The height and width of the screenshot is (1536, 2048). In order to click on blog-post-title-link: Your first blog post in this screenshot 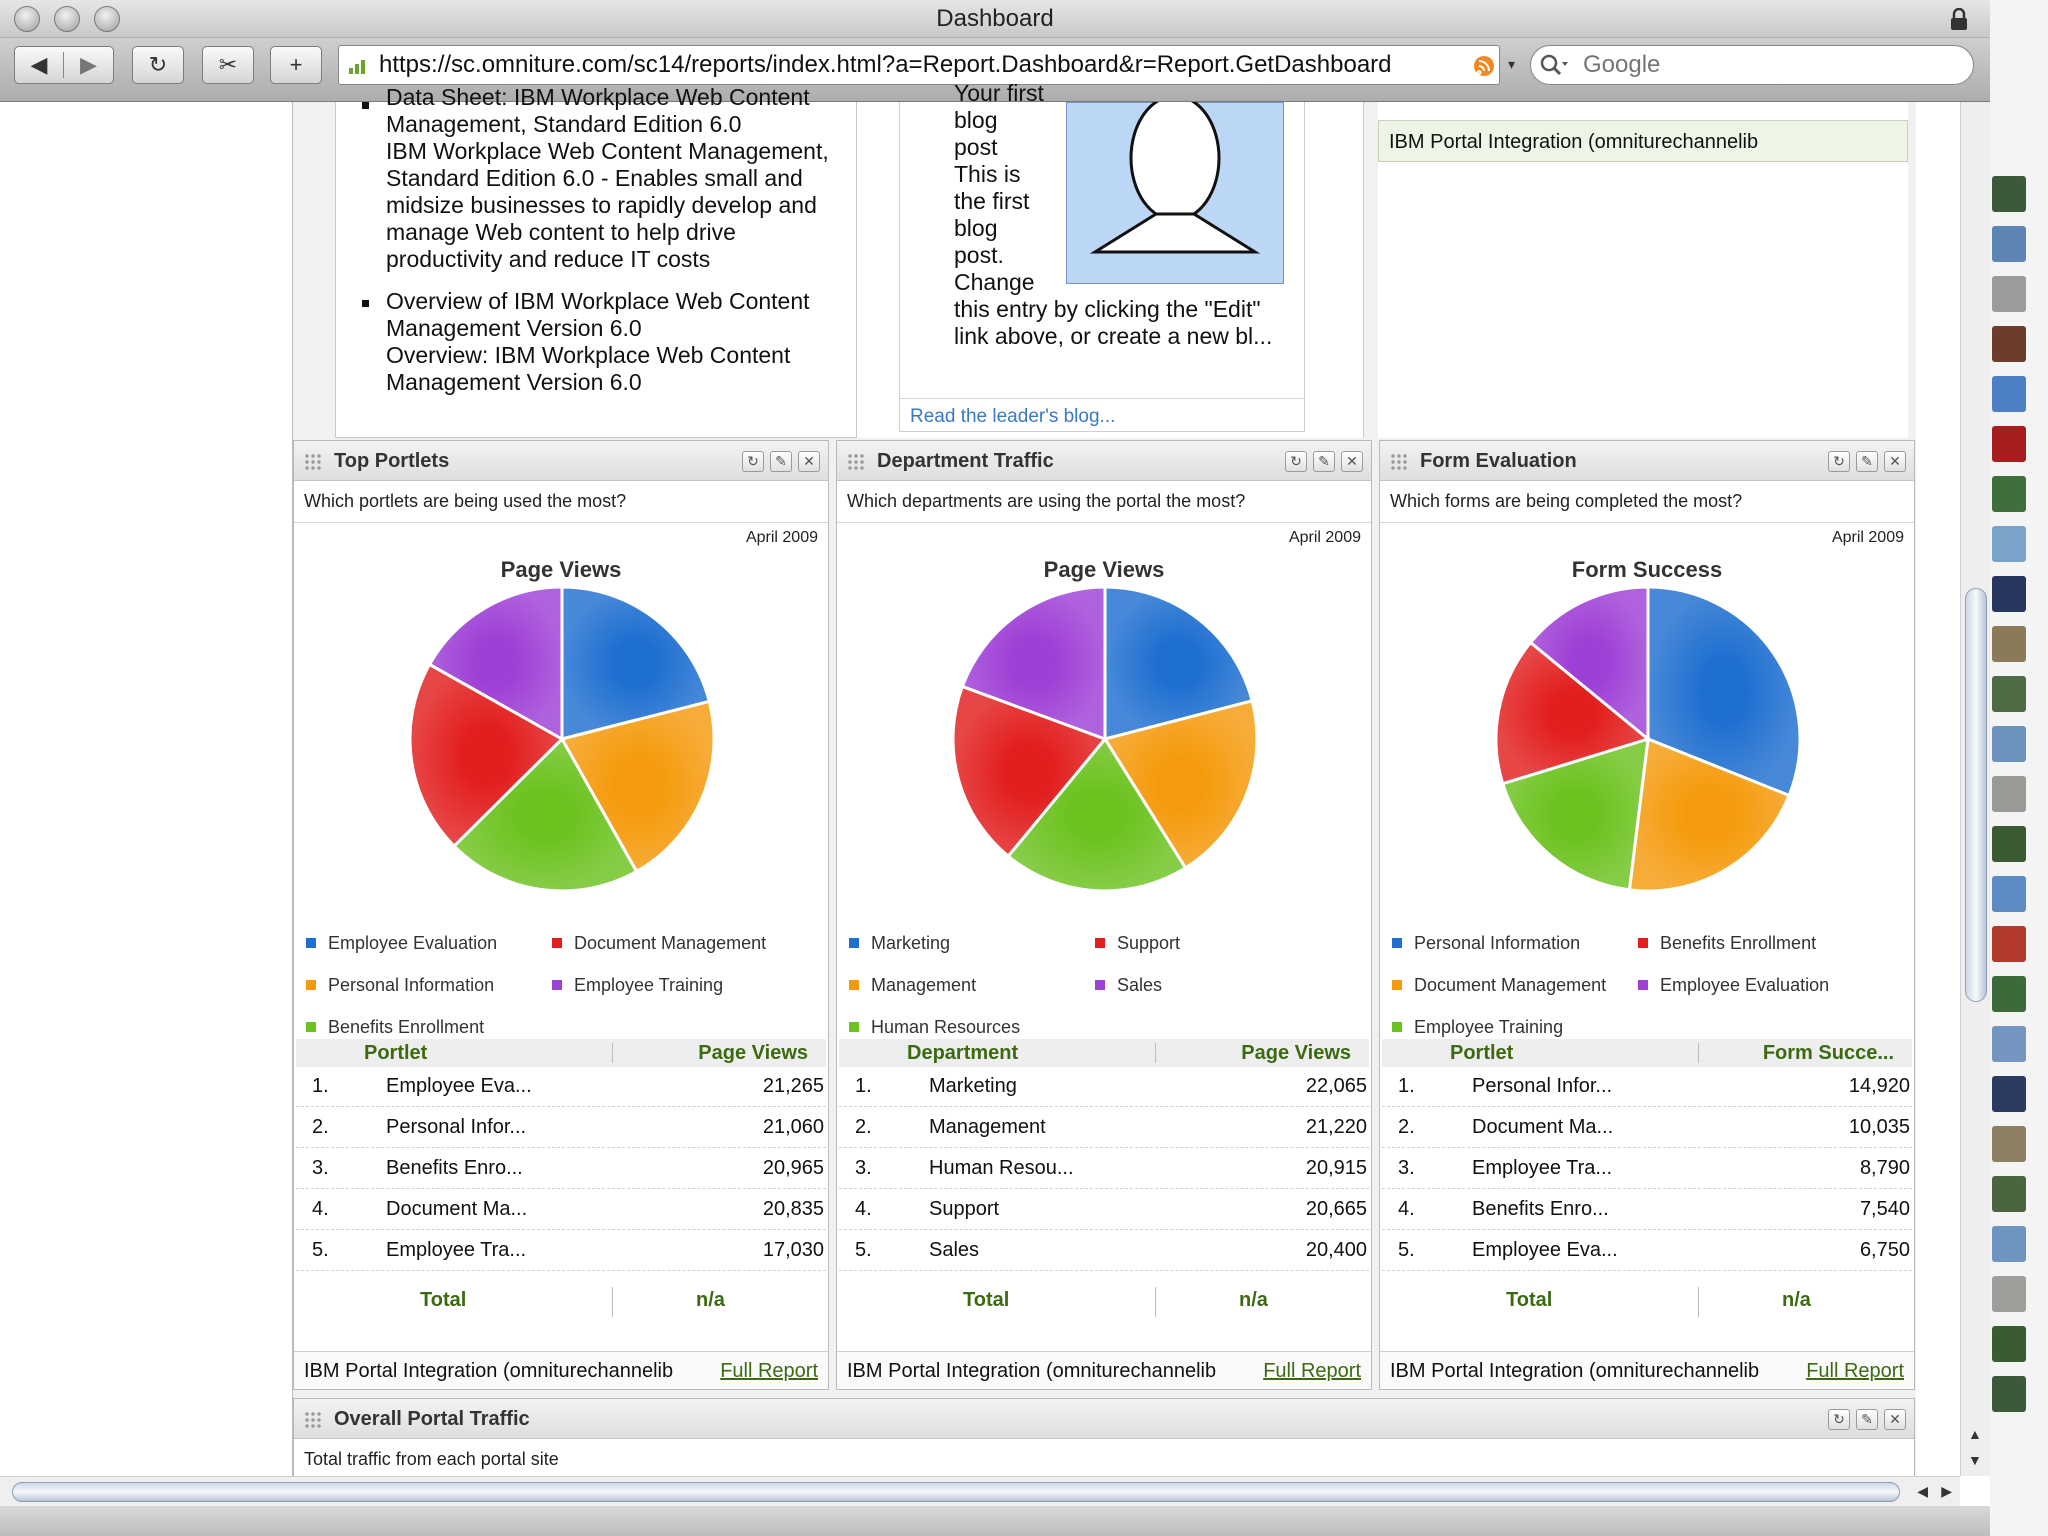, I will do `click(999, 120)`.